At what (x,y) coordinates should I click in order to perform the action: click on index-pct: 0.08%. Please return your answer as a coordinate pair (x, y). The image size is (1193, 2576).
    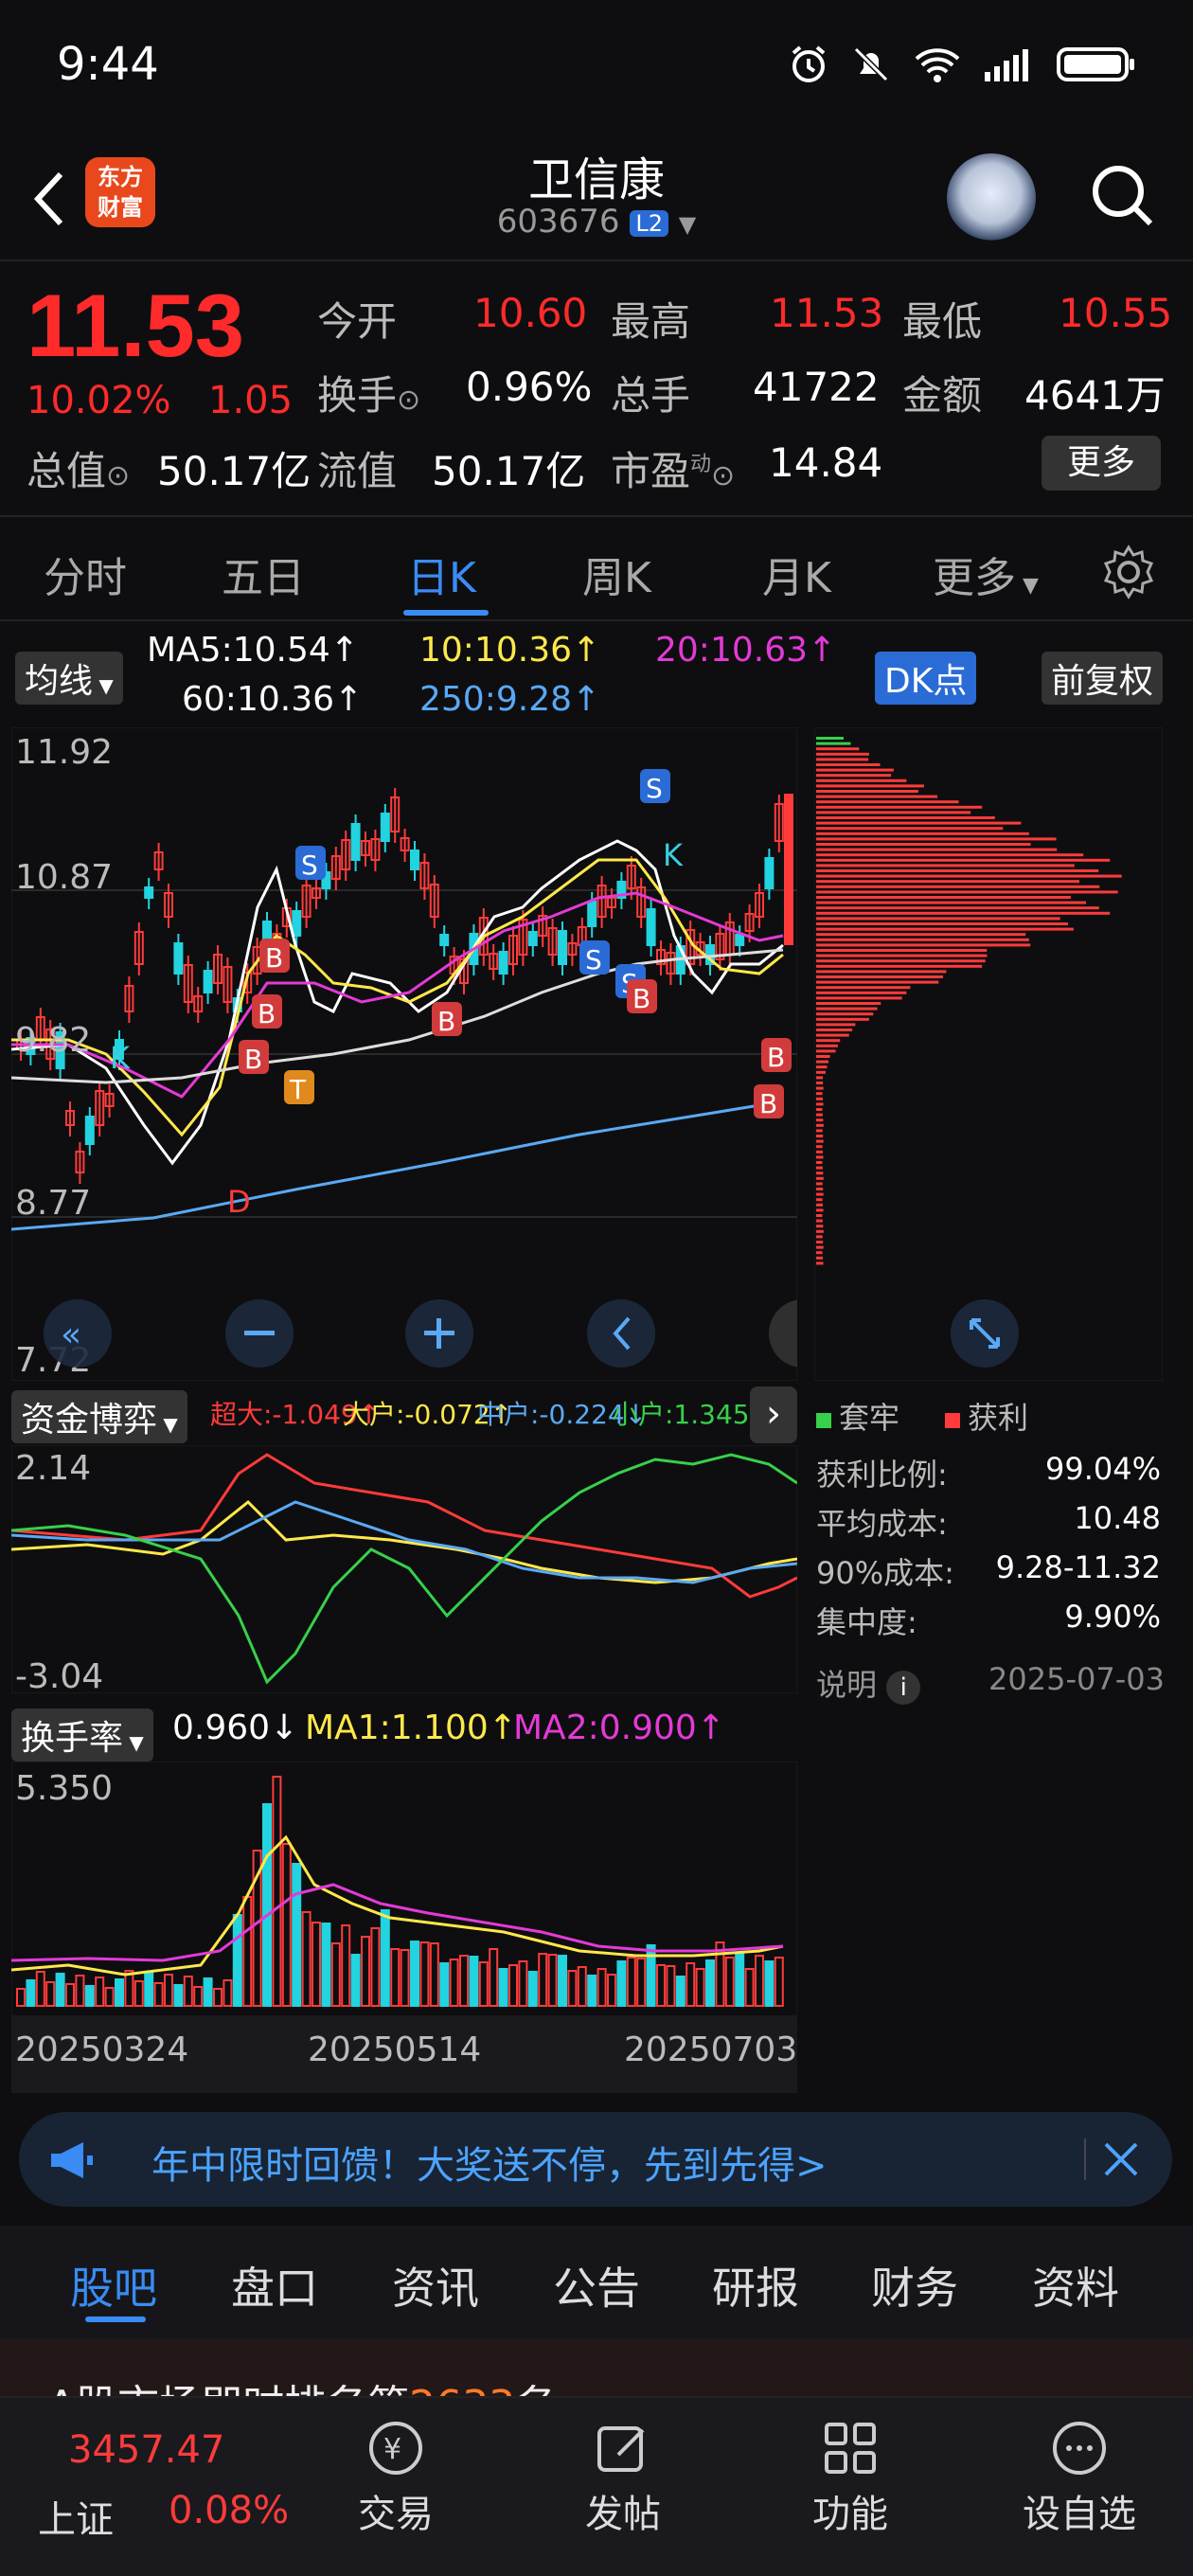
    Looking at the image, I should click on (229, 2510).